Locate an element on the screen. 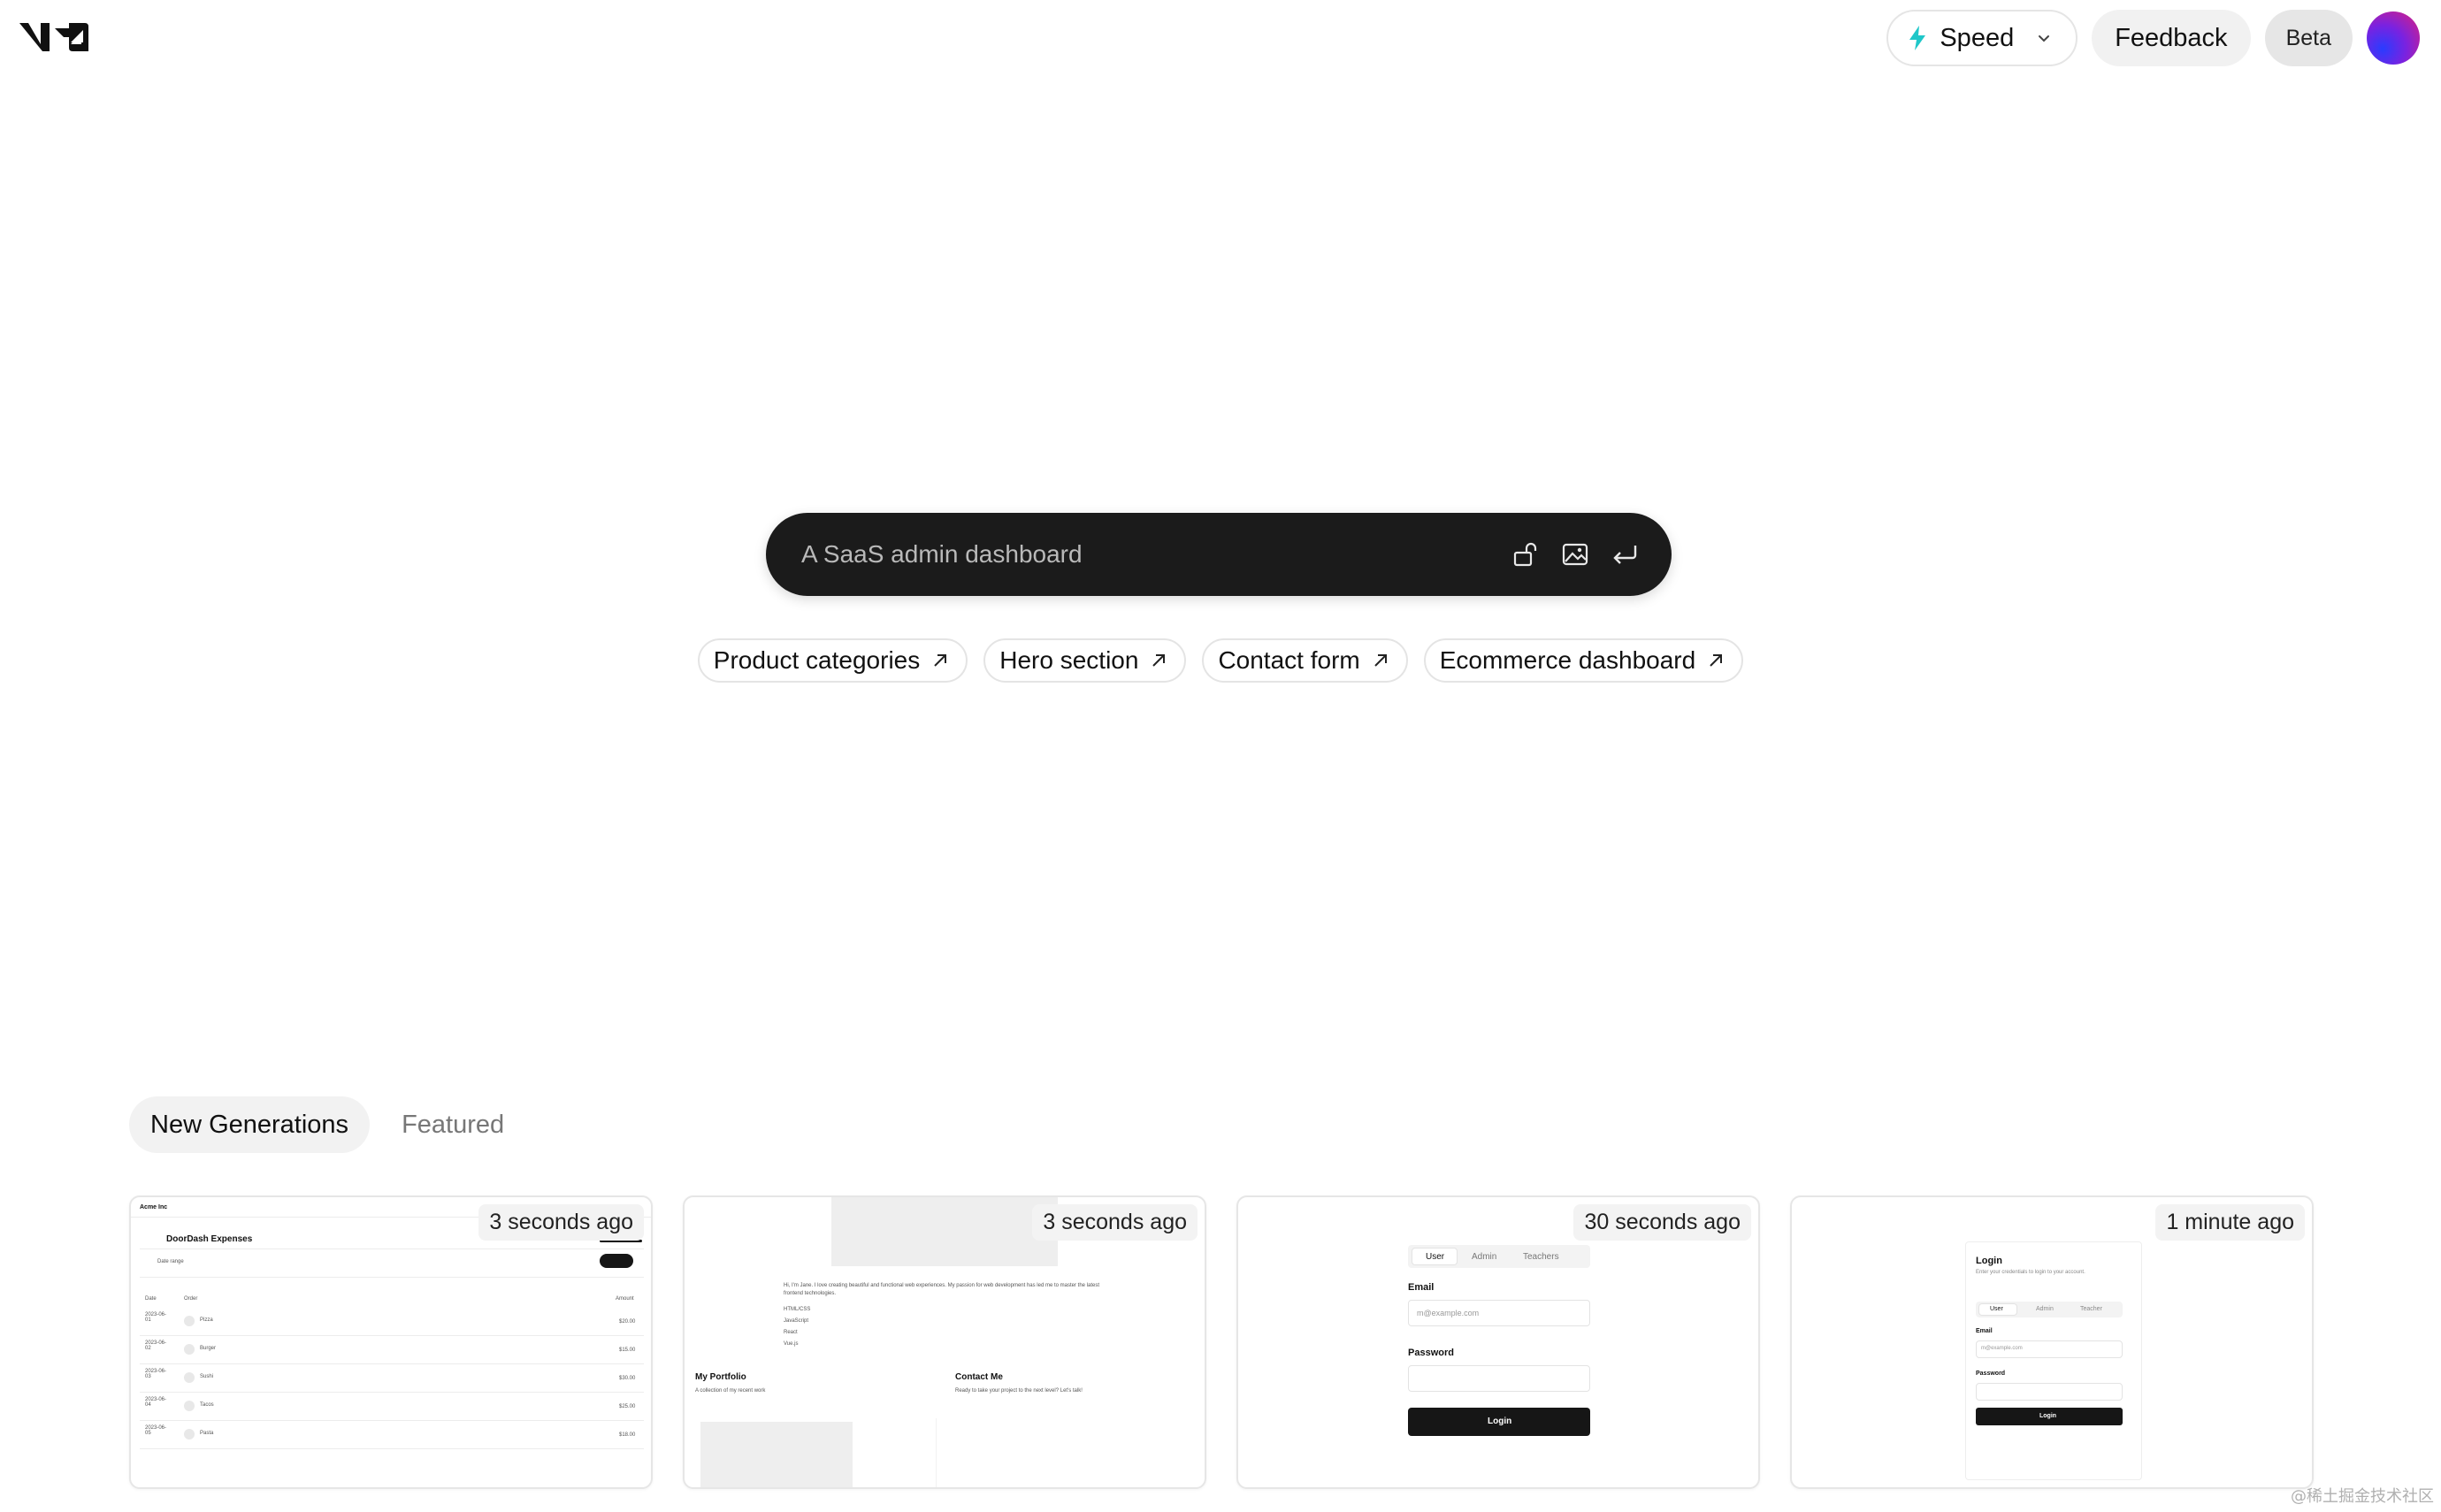 The height and width of the screenshot is (1512, 2441). prompt-bar is located at coordinates (1219, 554).